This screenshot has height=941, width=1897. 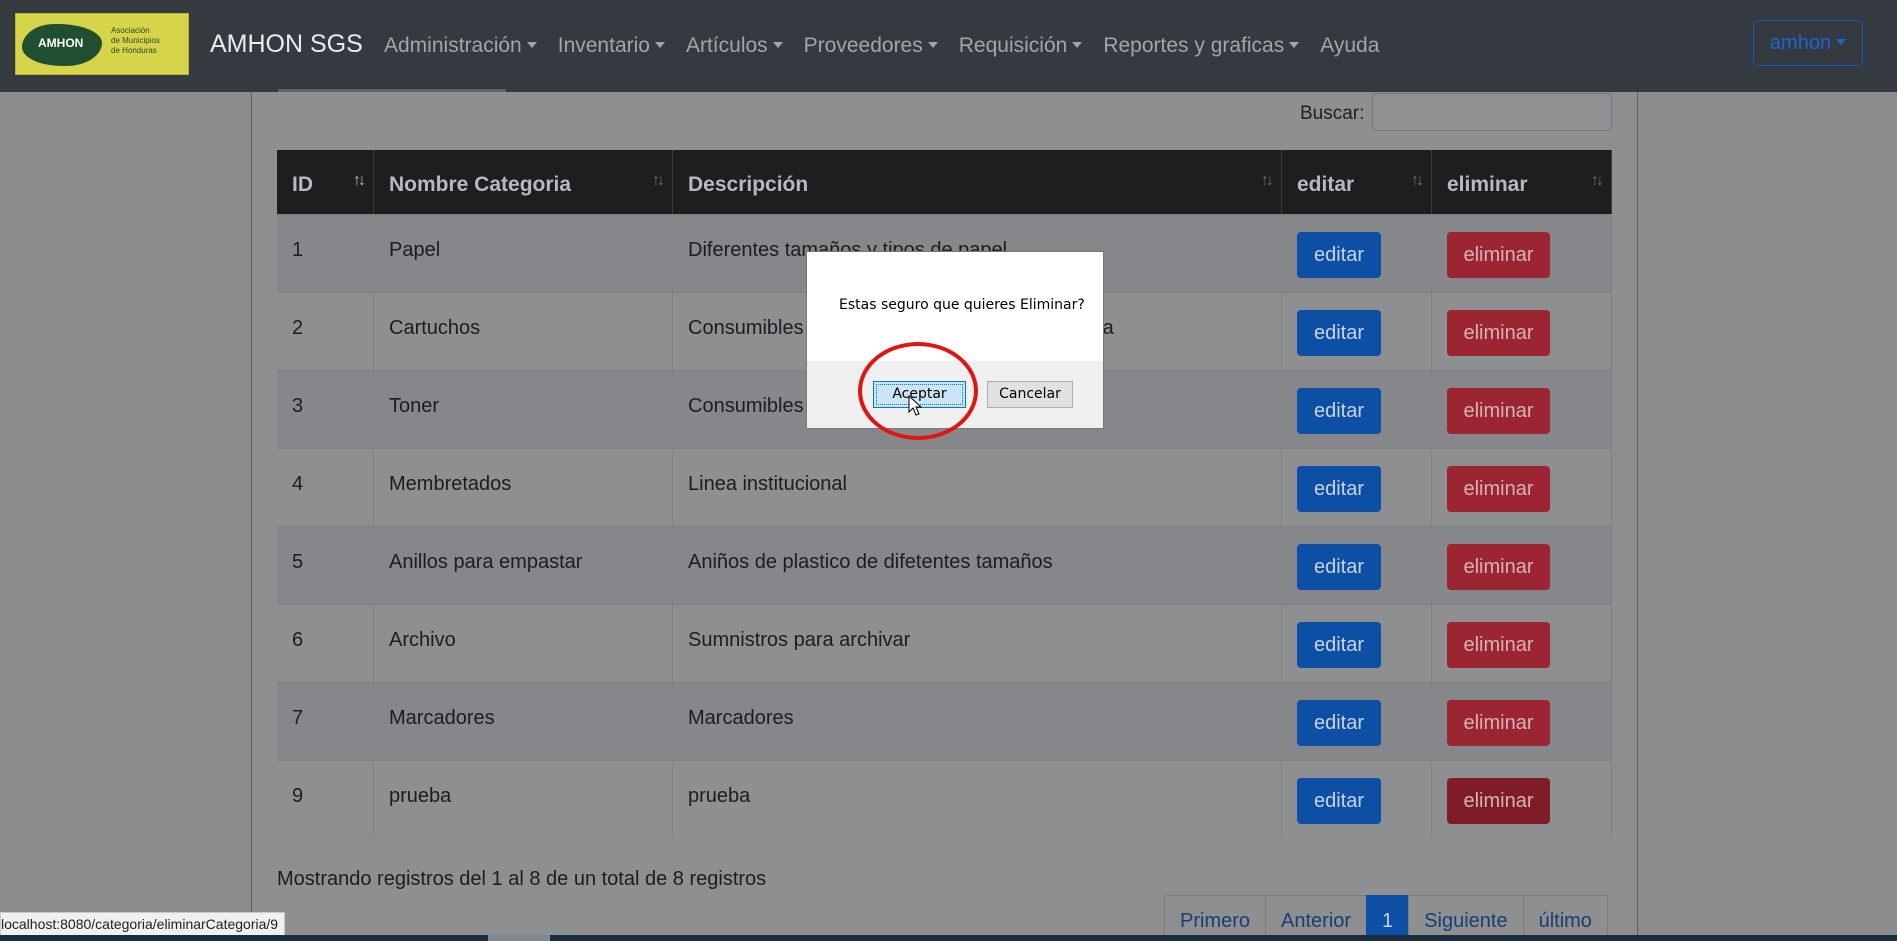 What do you see at coordinates (523, 721) in the screenshot?
I see `cell-name: Marcadores` at bounding box center [523, 721].